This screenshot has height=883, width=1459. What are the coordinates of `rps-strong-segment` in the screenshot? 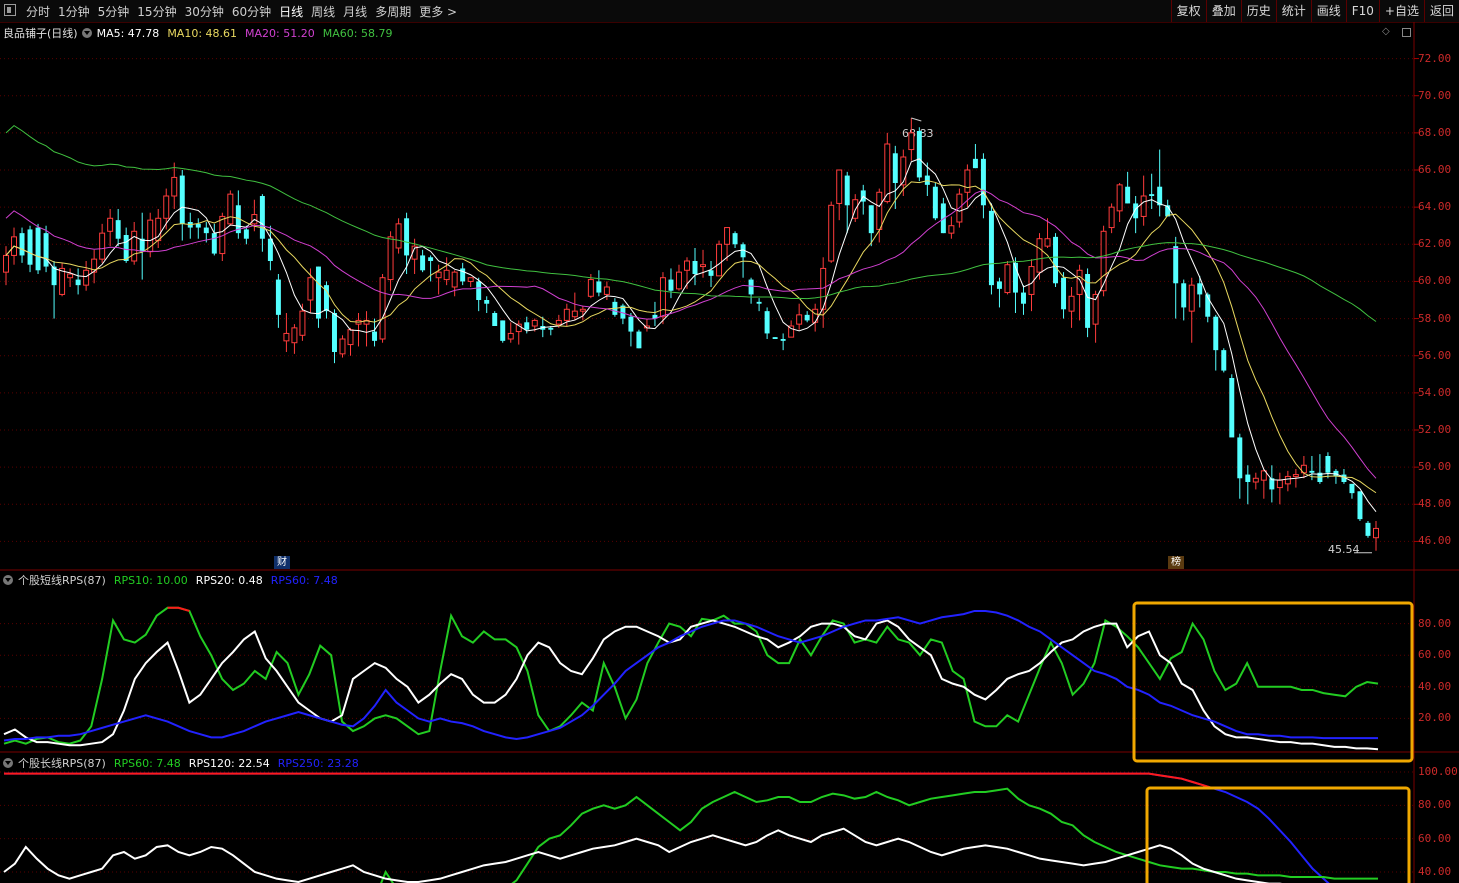 It's located at (178, 609).